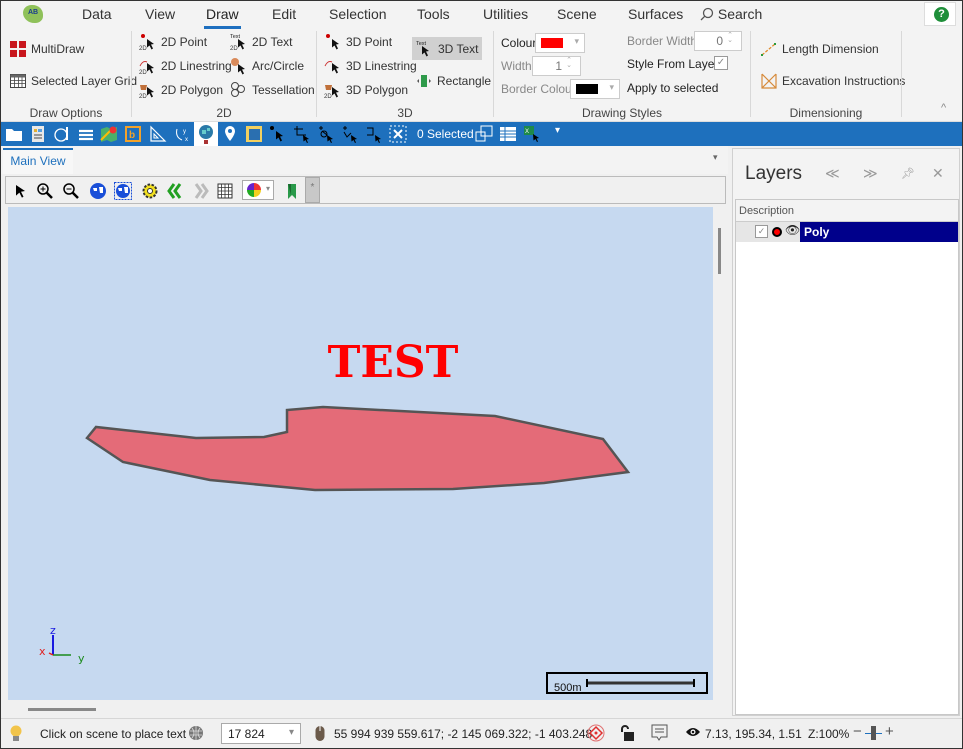  Describe the element at coordinates (484, 134) in the screenshot. I see `zoom-to-selection-icon` at that location.